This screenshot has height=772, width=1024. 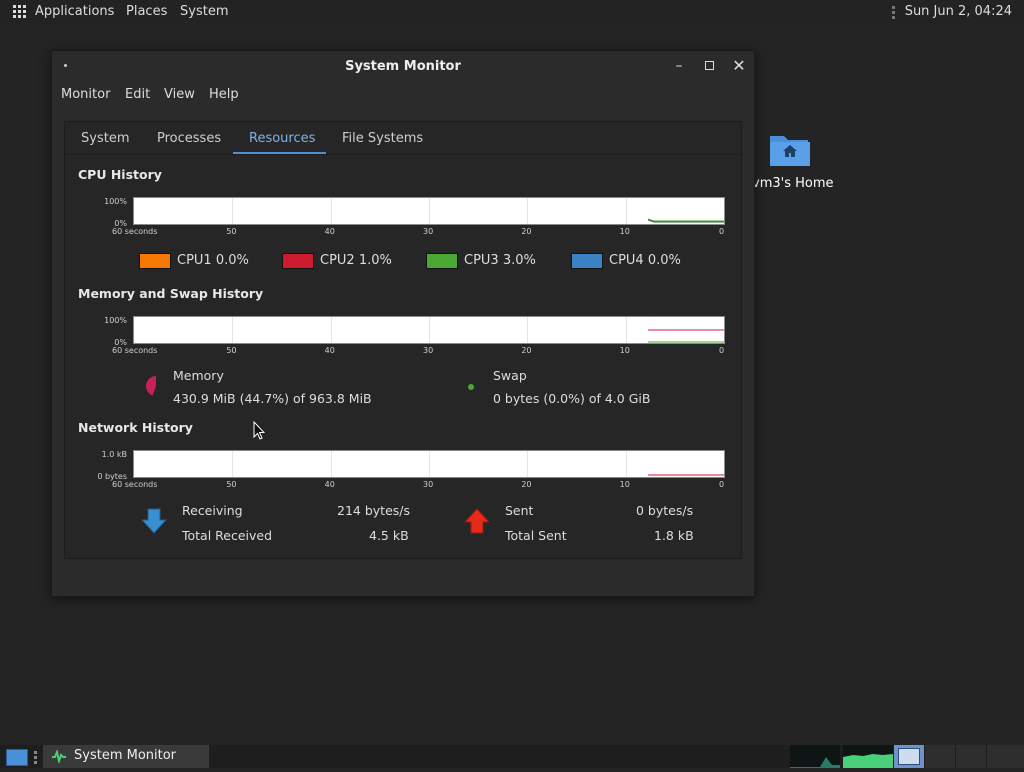 I want to click on taskbar-handle-icon, so click(x=35, y=758).